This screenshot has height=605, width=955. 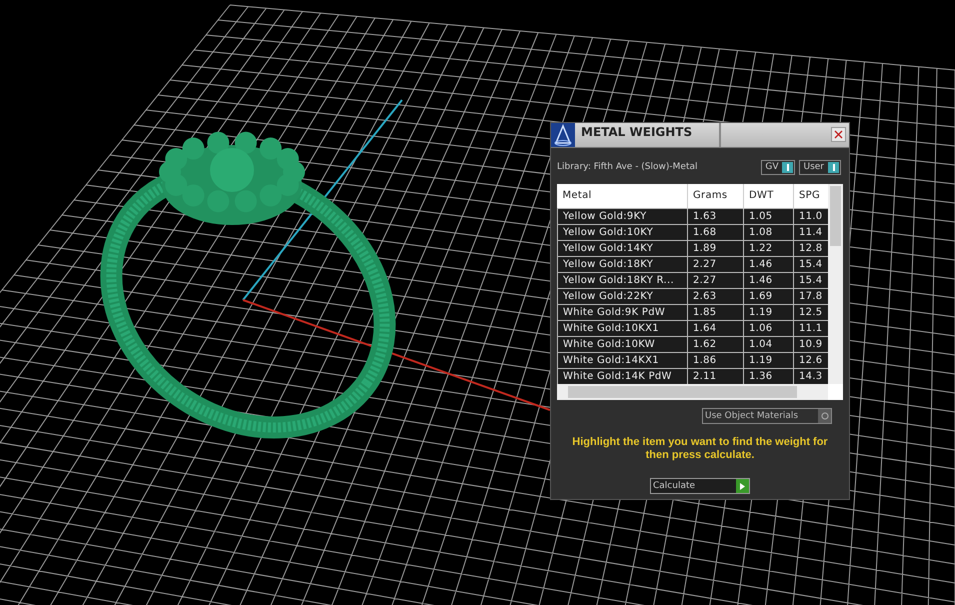 I want to click on horizontal-scrollbar, so click(x=692, y=392).